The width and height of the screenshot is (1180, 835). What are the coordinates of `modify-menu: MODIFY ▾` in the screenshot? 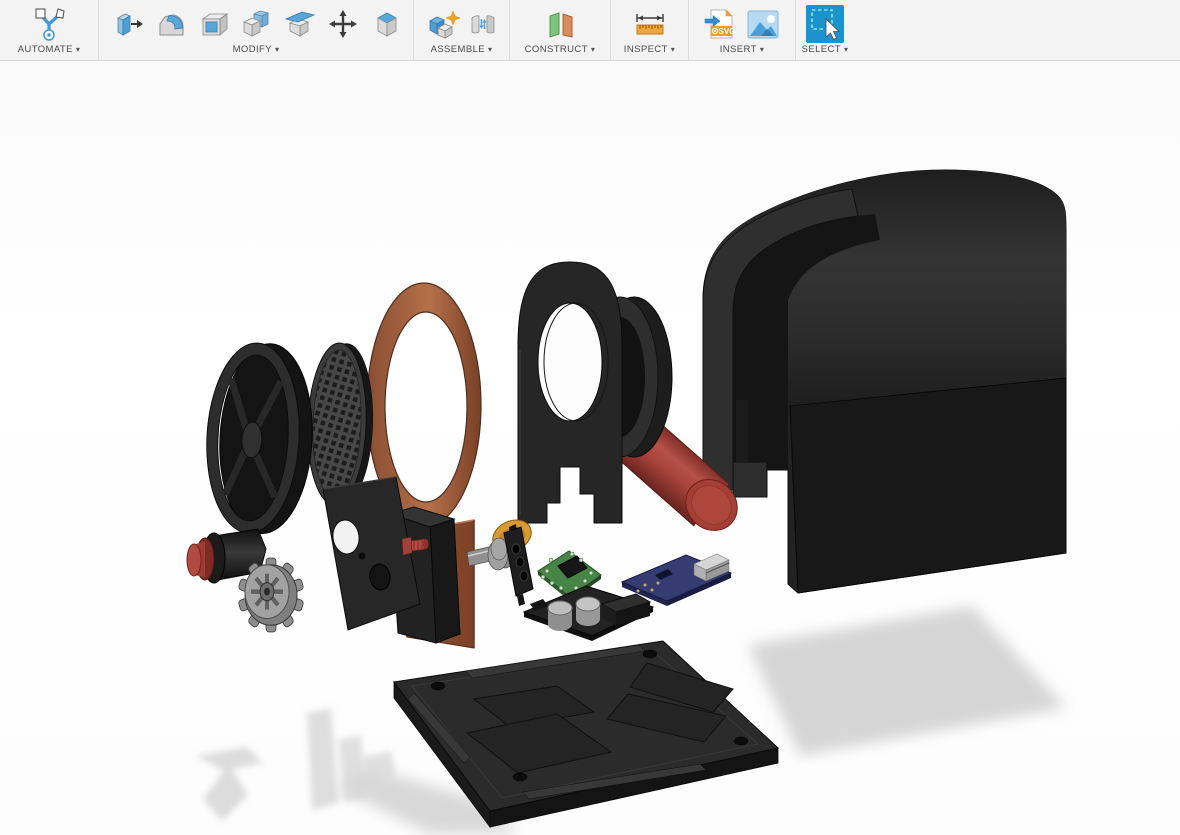 It's located at (256, 50).